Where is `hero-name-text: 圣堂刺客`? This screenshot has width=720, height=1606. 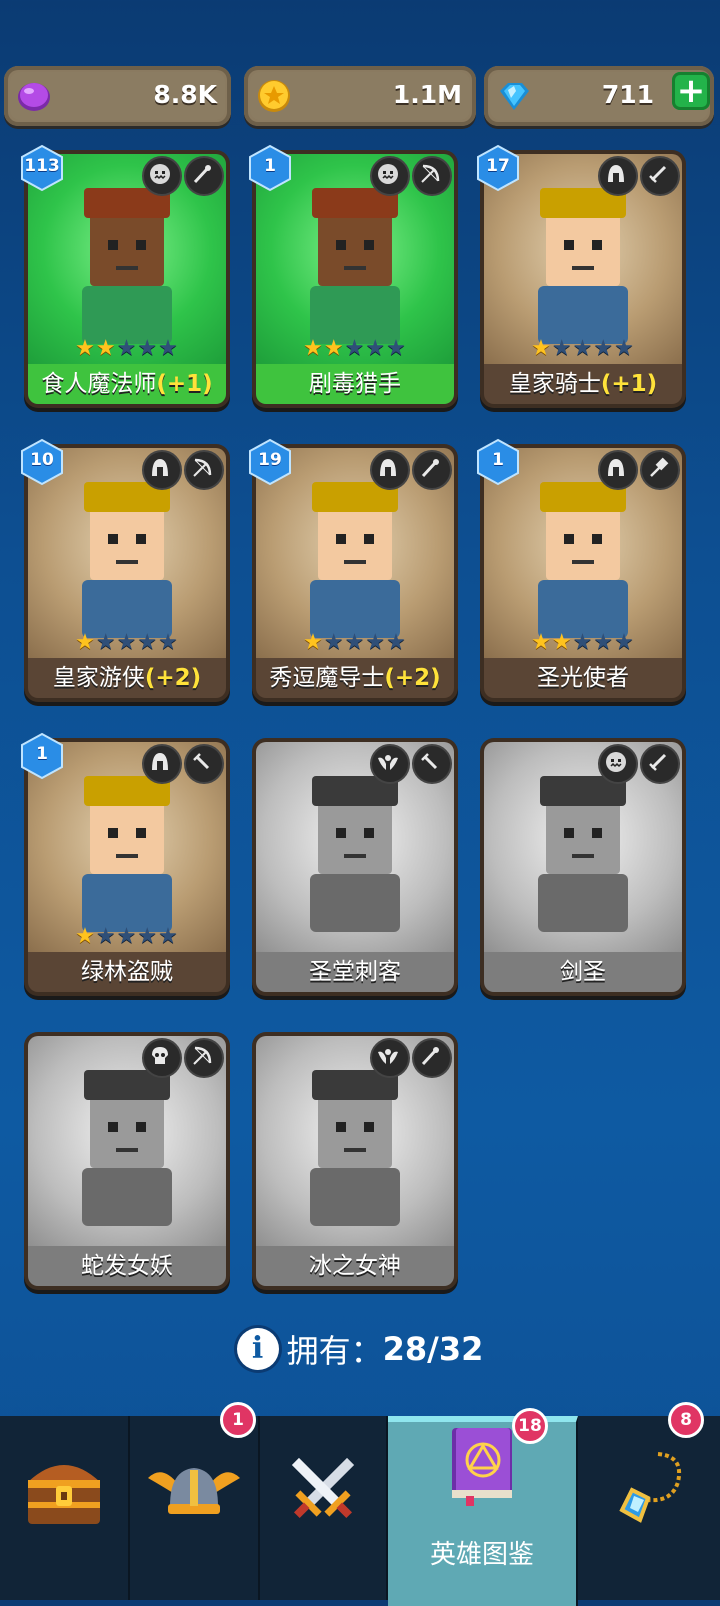
hero-name-text: 圣堂刺客 is located at coordinates (355, 972).